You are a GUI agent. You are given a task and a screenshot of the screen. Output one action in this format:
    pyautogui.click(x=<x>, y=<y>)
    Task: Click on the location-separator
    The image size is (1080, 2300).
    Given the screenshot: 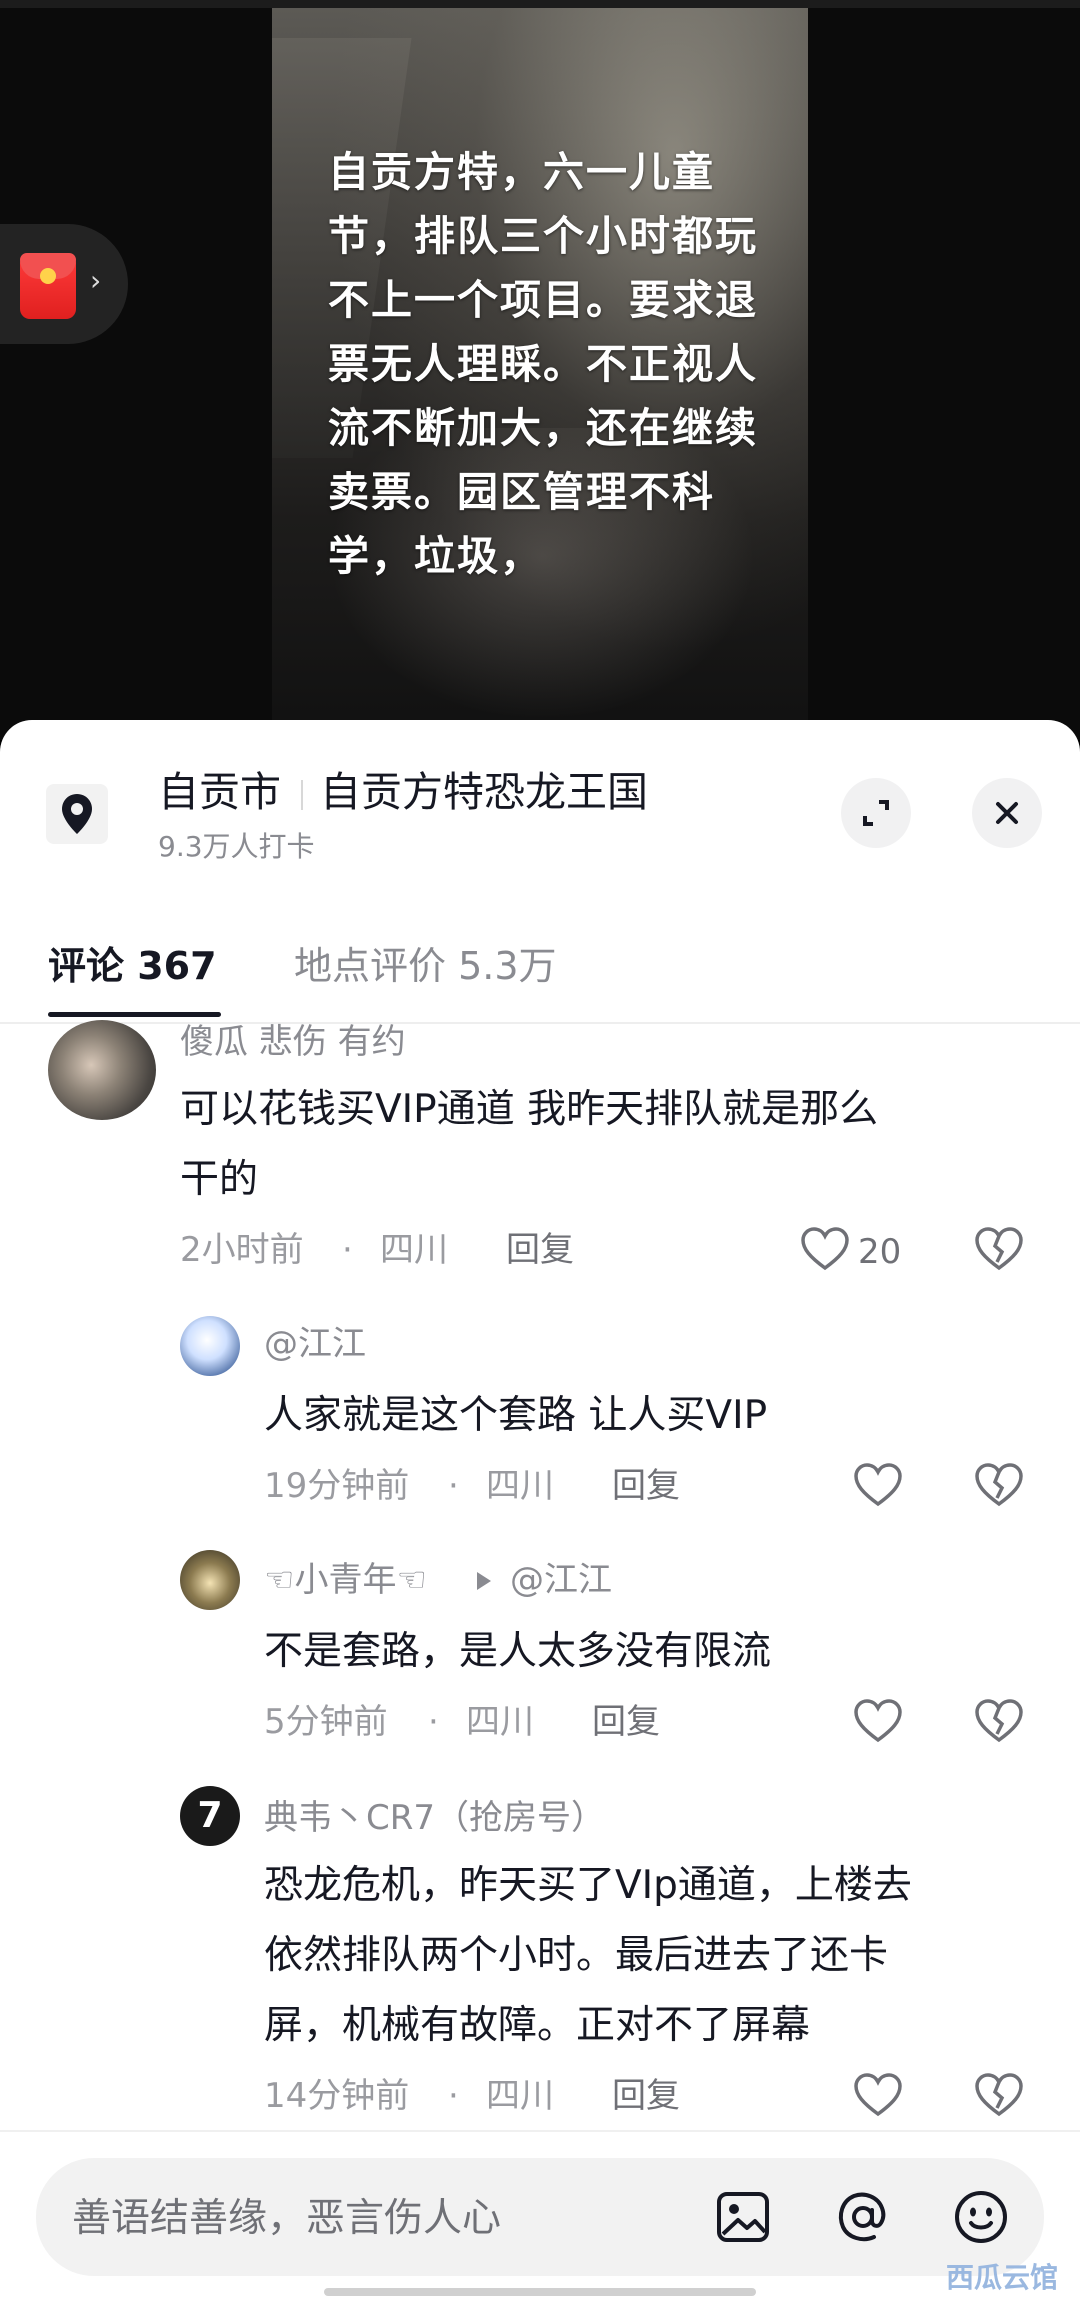 What is the action you would take?
    pyautogui.click(x=302, y=795)
    